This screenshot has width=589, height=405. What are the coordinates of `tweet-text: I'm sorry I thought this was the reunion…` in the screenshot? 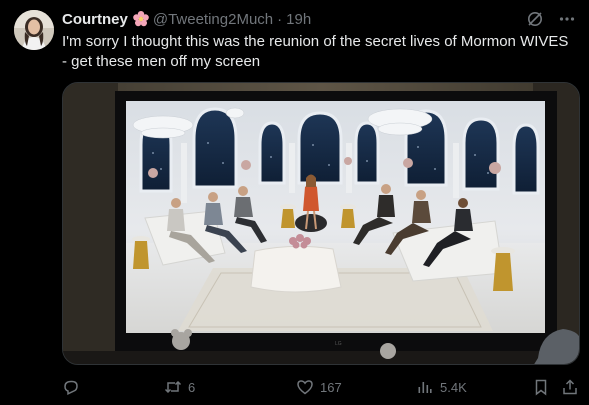 It's located at (317, 51).